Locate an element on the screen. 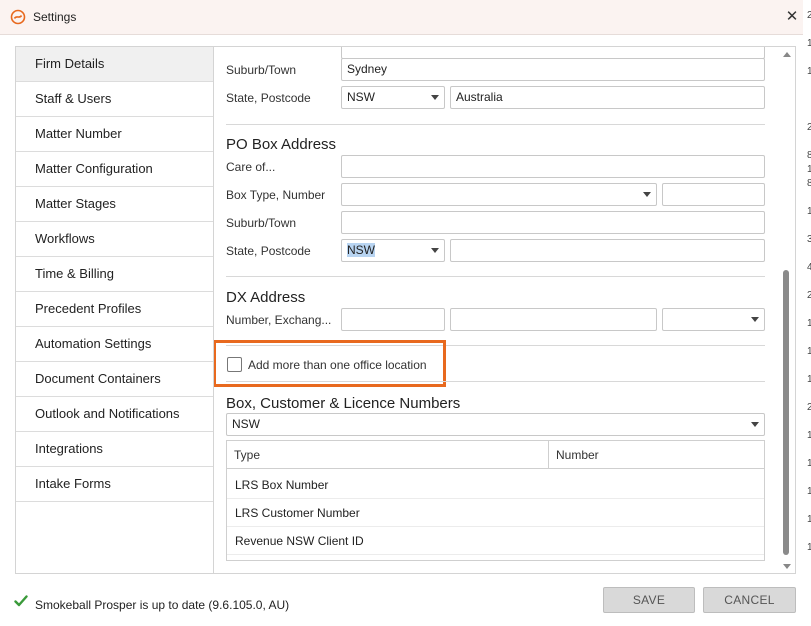  numbers-state-value: NSW is located at coordinates (246, 424).